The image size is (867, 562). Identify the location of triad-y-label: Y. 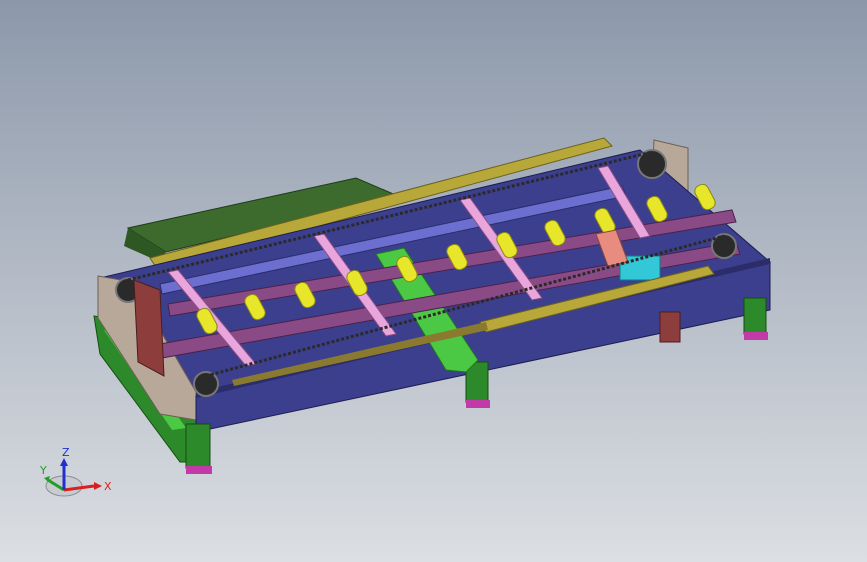
(43, 470).